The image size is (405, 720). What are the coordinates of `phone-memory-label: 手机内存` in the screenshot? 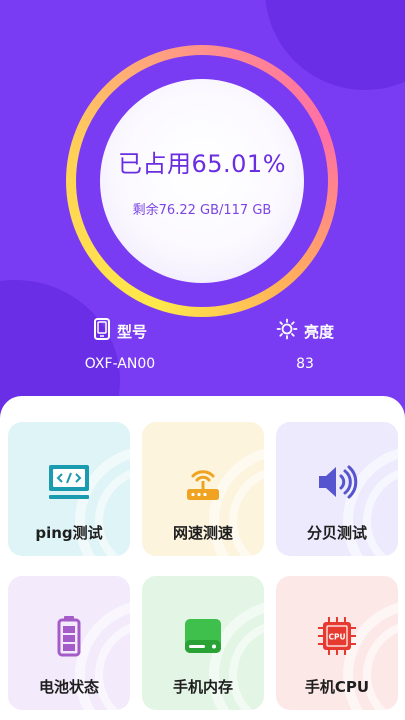 It's located at (202, 687).